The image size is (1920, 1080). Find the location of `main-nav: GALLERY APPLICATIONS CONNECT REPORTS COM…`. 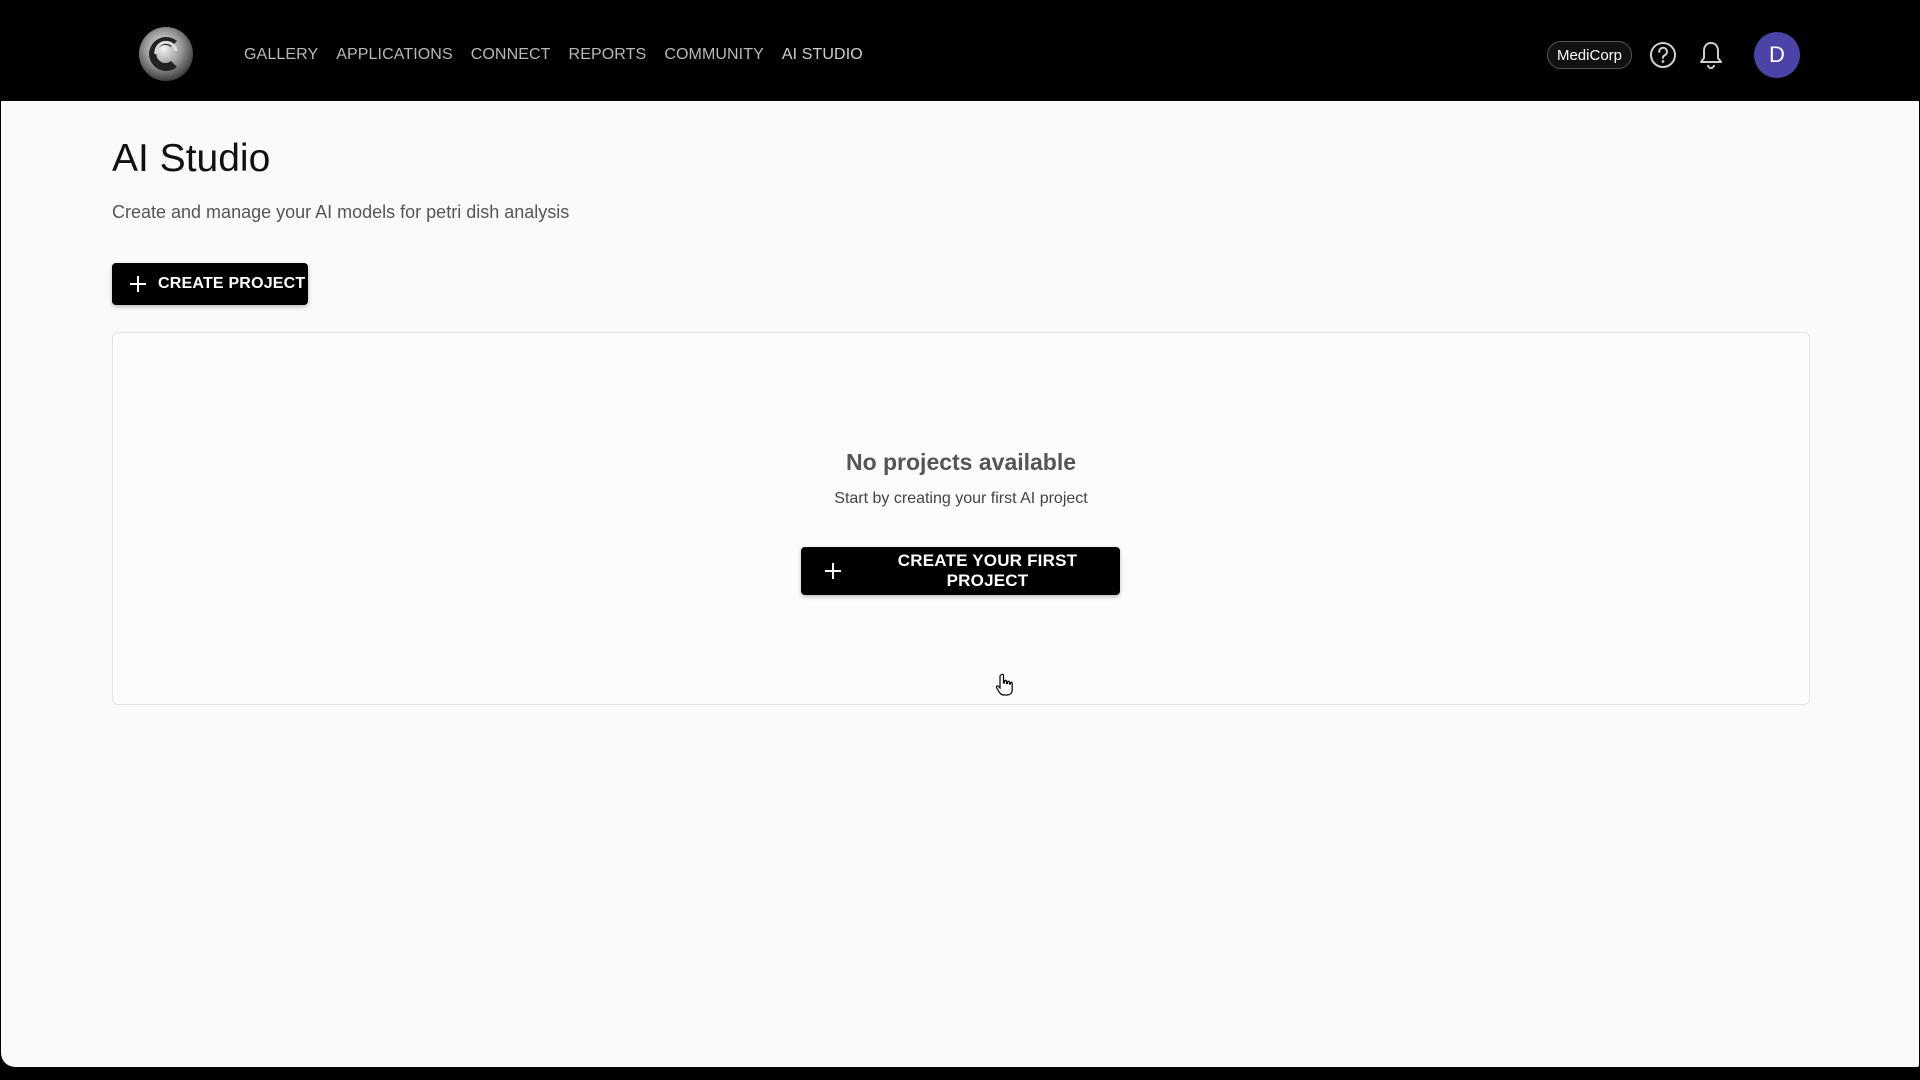

main-nav: GALLERY APPLICATIONS CONNECT REPORTS COM… is located at coordinates (553, 55).